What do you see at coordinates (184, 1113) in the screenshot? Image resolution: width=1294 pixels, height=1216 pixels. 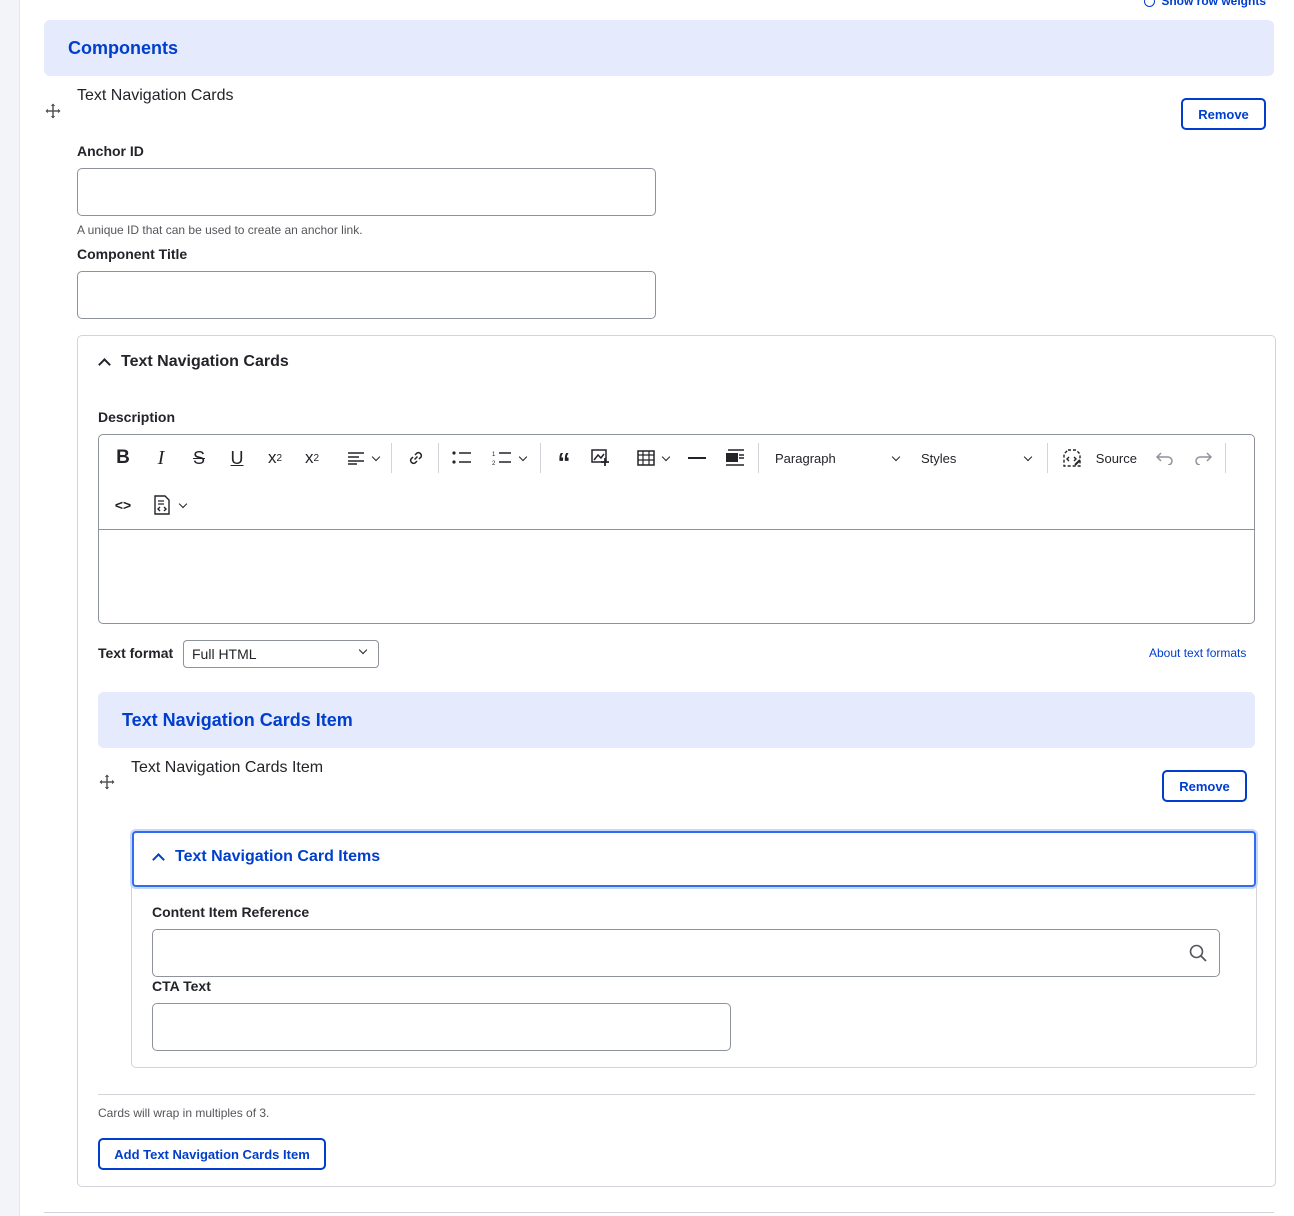 I see `wrap-help-text: Cards will wrap in multiples of 3.` at bounding box center [184, 1113].